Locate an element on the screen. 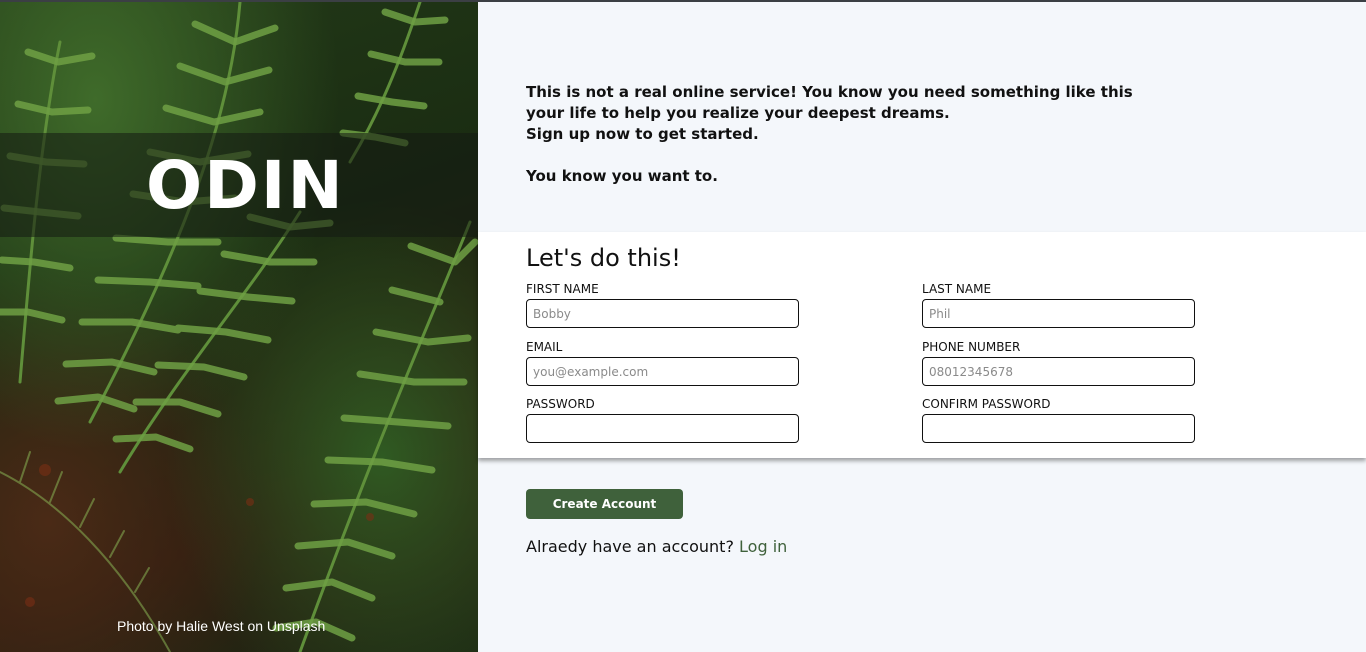 This screenshot has width=1366, height=652. login-link: Log in is located at coordinates (763, 546).